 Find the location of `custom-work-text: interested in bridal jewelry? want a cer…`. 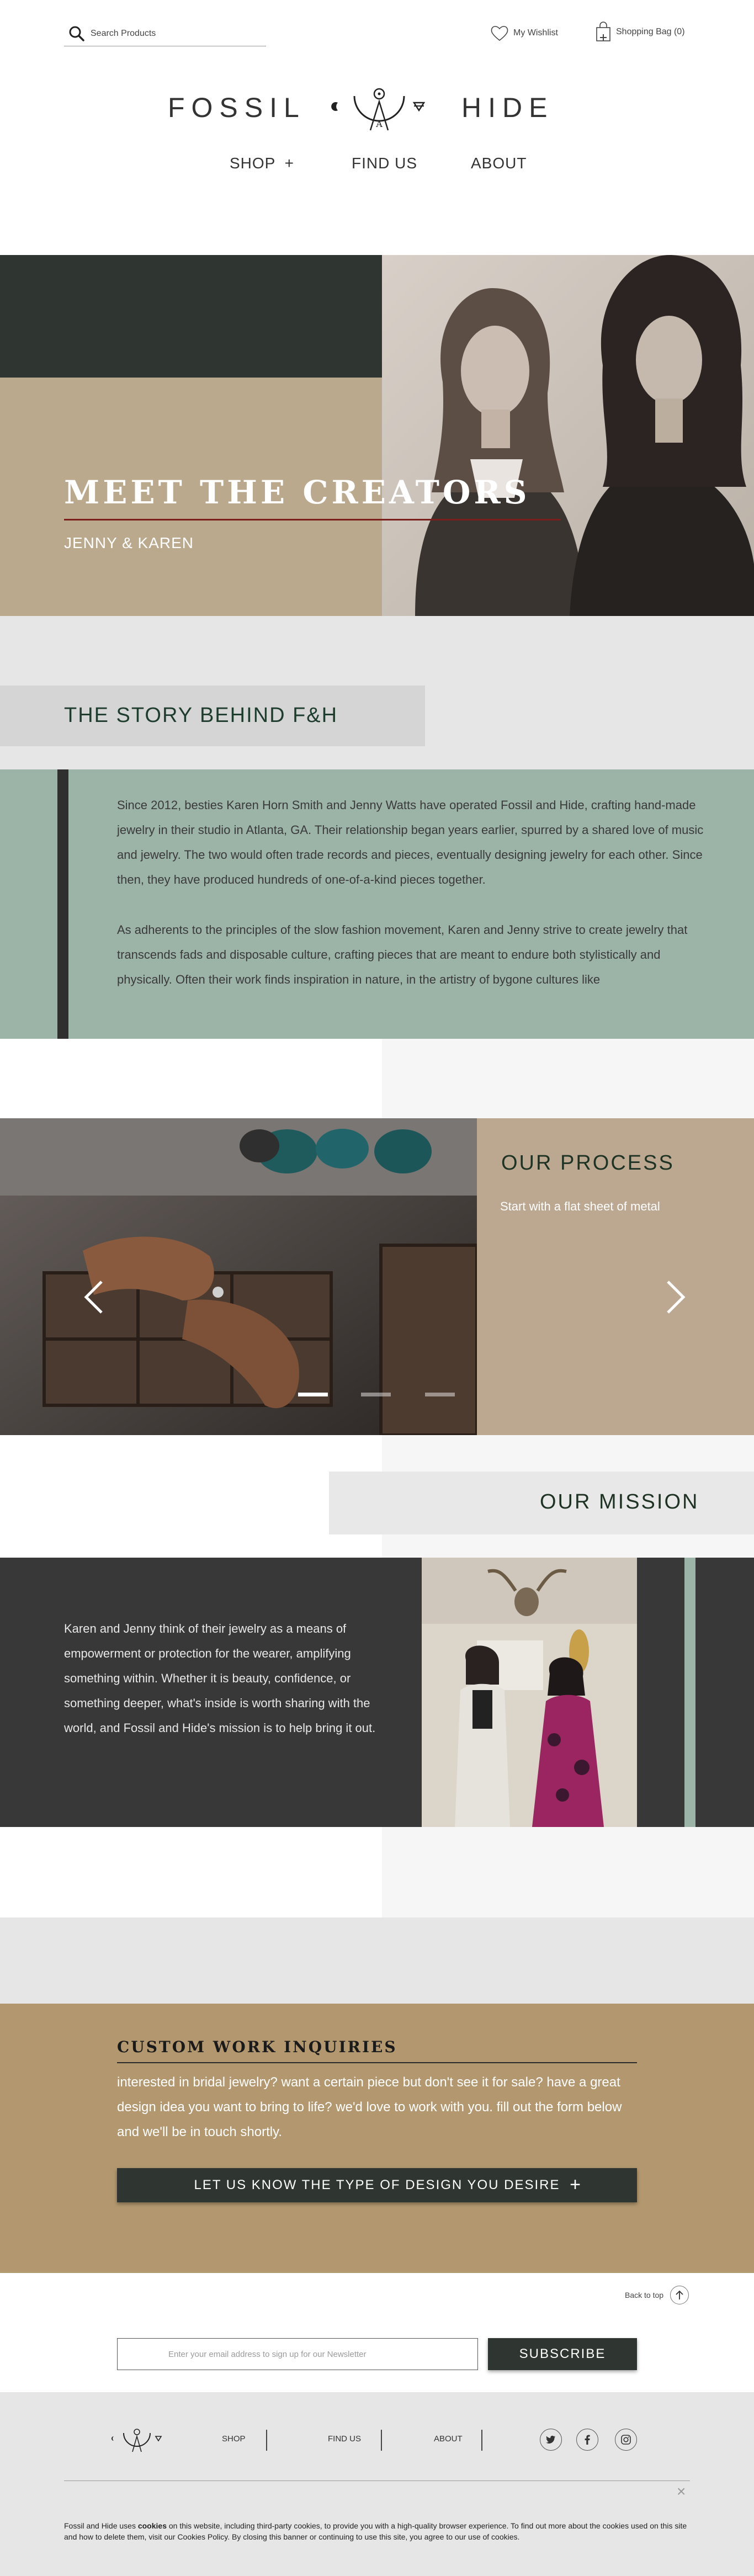

custom-work-text: interested in bridal jewelry? want a cer… is located at coordinates (369, 2107).